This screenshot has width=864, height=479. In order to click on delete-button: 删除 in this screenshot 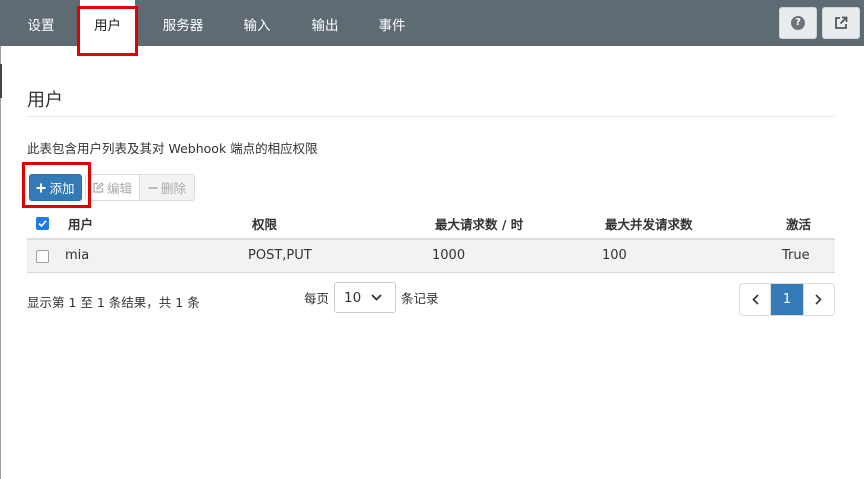, I will do `click(167, 187)`.